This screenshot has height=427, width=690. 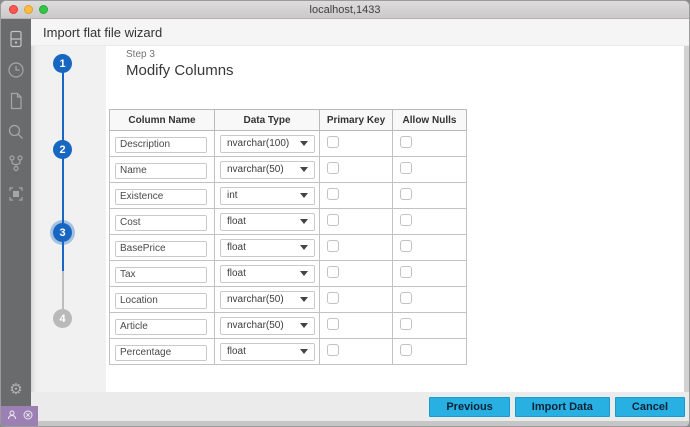 I want to click on status-bar, so click(x=19, y=416).